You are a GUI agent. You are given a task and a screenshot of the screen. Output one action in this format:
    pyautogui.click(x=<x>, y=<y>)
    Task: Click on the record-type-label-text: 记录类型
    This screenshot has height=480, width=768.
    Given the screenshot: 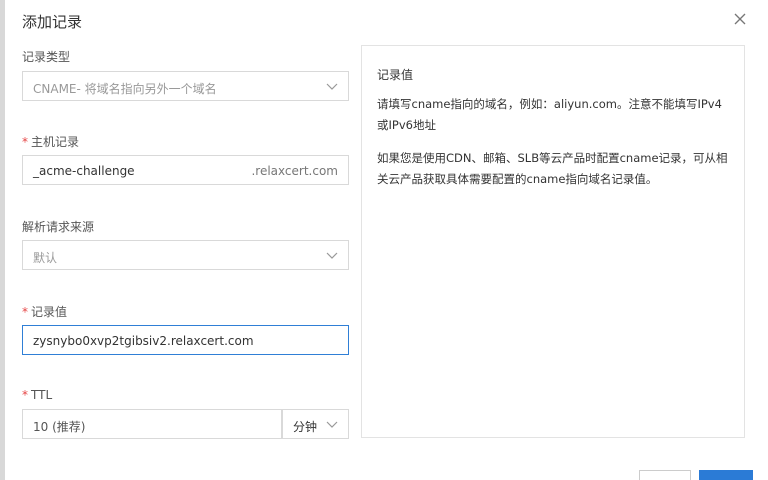 What is the action you would take?
    pyautogui.click(x=46, y=57)
    